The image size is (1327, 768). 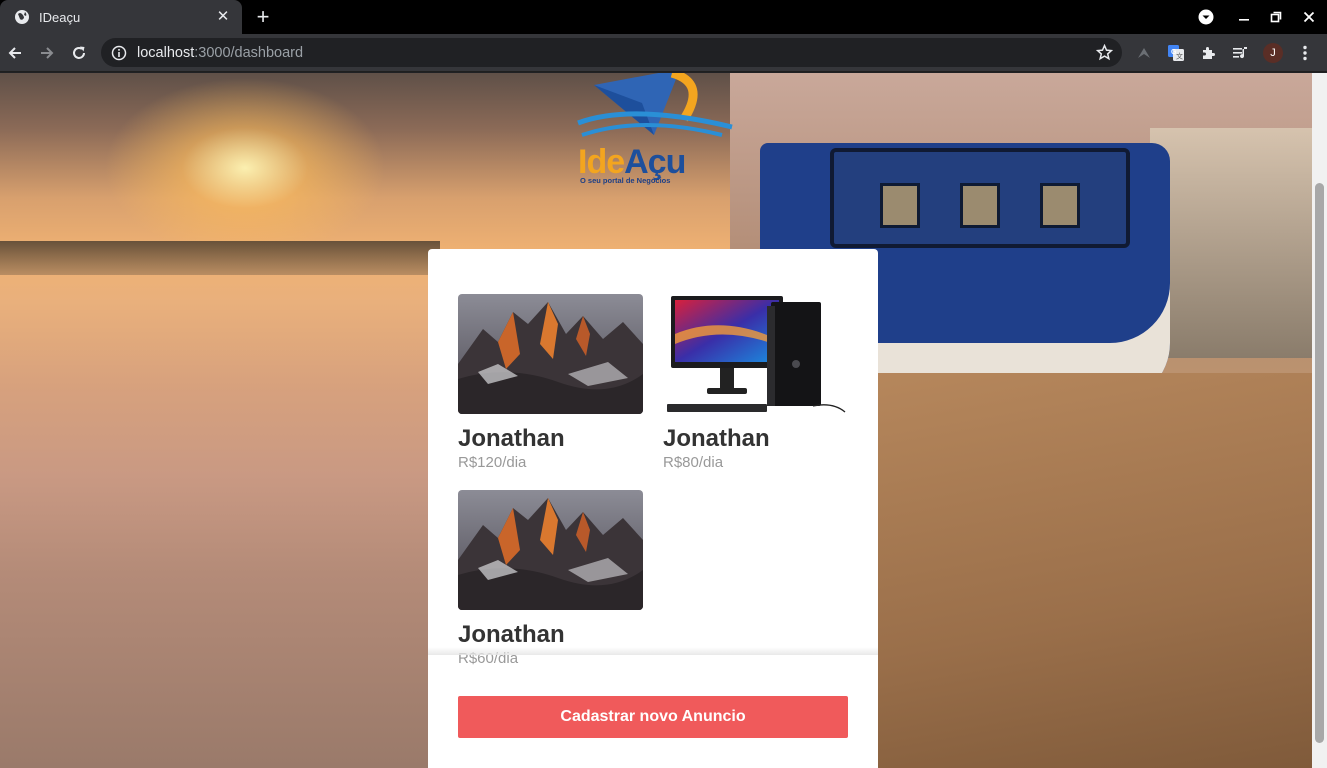 I want to click on tab-search-button, so click(x=1206, y=17).